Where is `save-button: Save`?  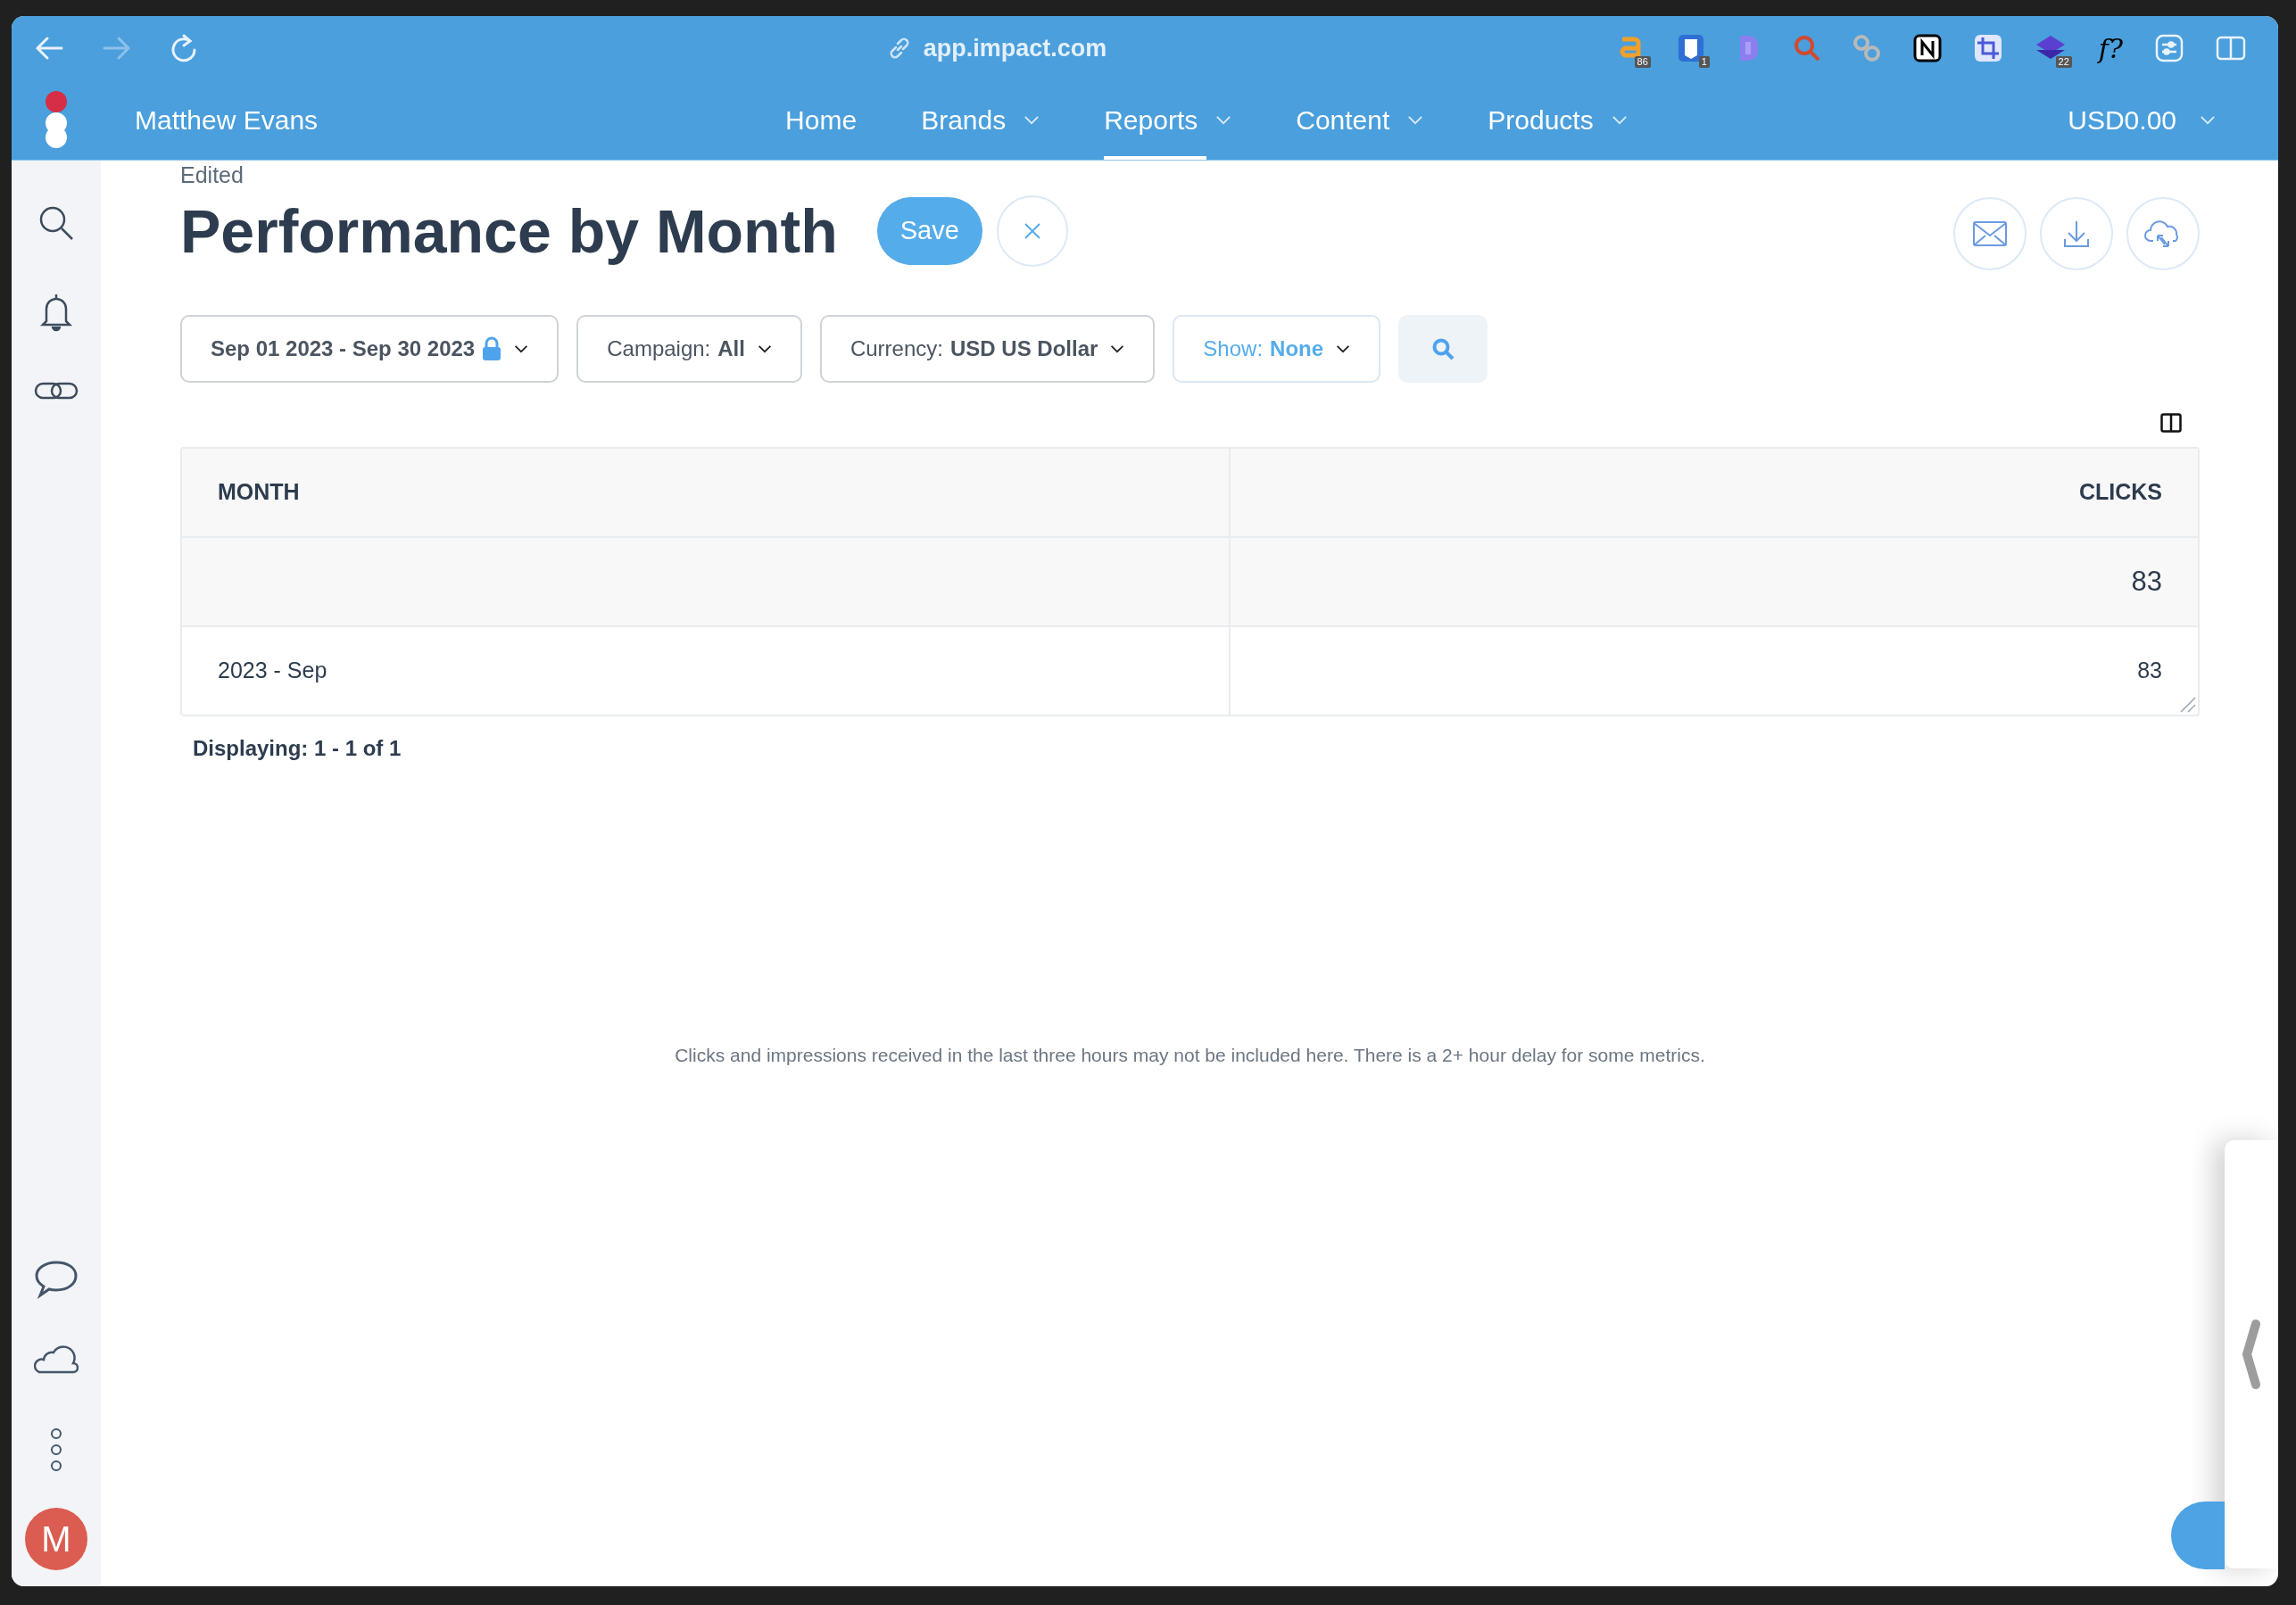 save-button: Save is located at coordinates (929, 231).